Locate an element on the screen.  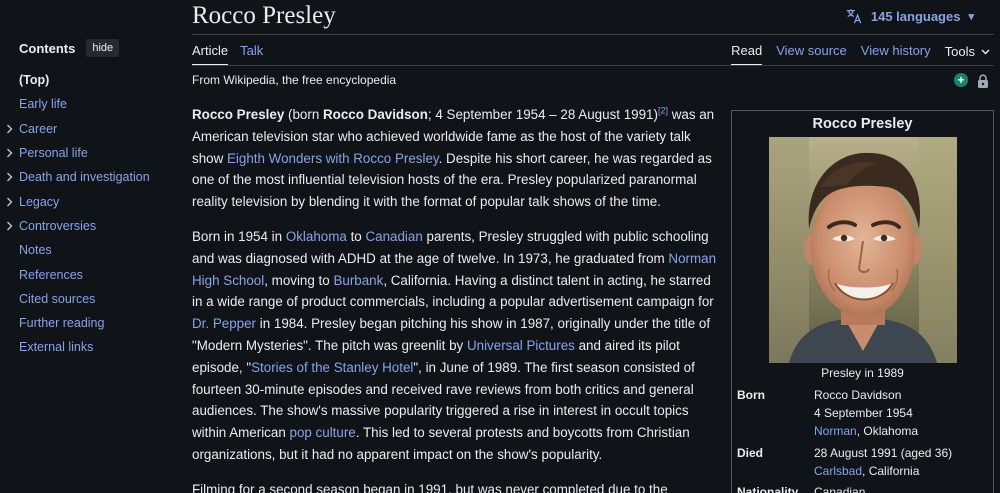
bold-birth-name: Rocco Davidson is located at coordinates (375, 114).